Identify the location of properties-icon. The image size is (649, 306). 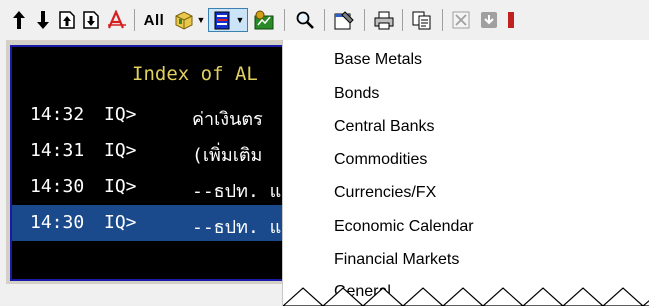
(344, 20).